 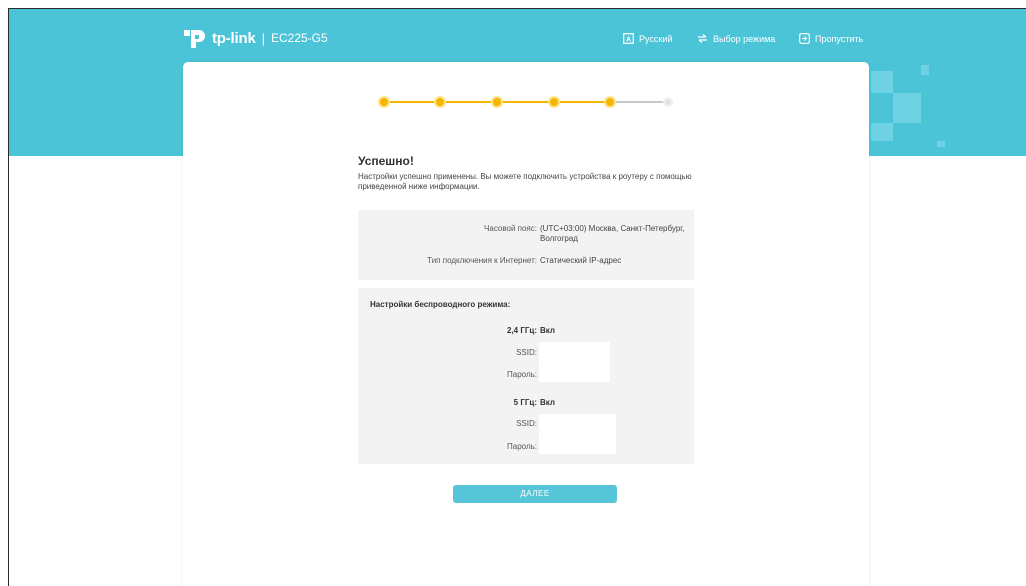 What do you see at coordinates (386, 161) in the screenshot?
I see `page-title: Успешно!` at bounding box center [386, 161].